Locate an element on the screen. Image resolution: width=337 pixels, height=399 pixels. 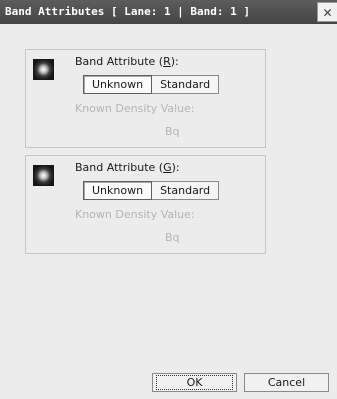
unknown-r-button: Unknown is located at coordinates (118, 84).